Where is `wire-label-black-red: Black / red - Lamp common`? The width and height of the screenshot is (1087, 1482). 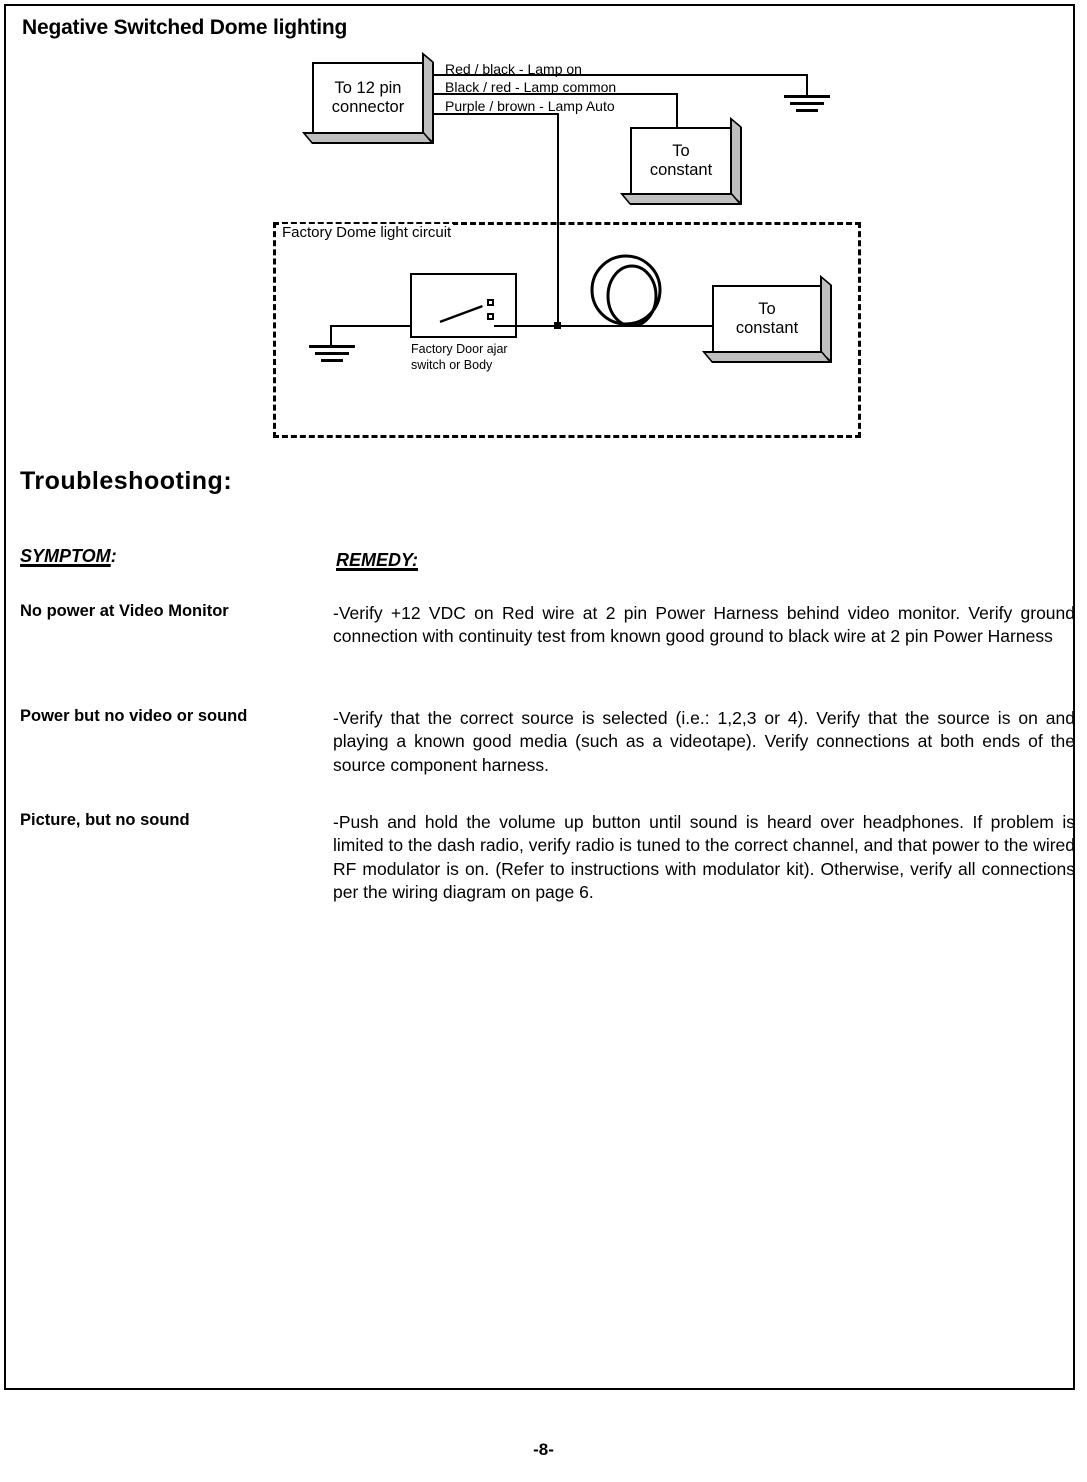
wire-label-black-red: Black / red - Lamp common is located at coordinates (531, 87).